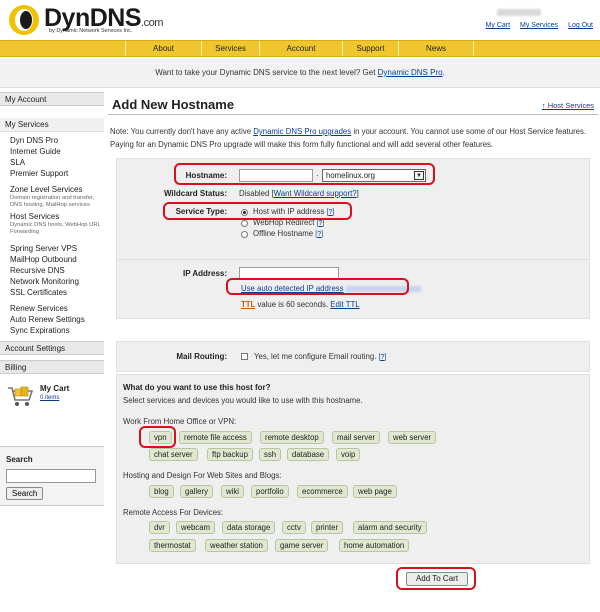 The image size is (600, 612). I want to click on tag-game-server: game server, so click(302, 545).